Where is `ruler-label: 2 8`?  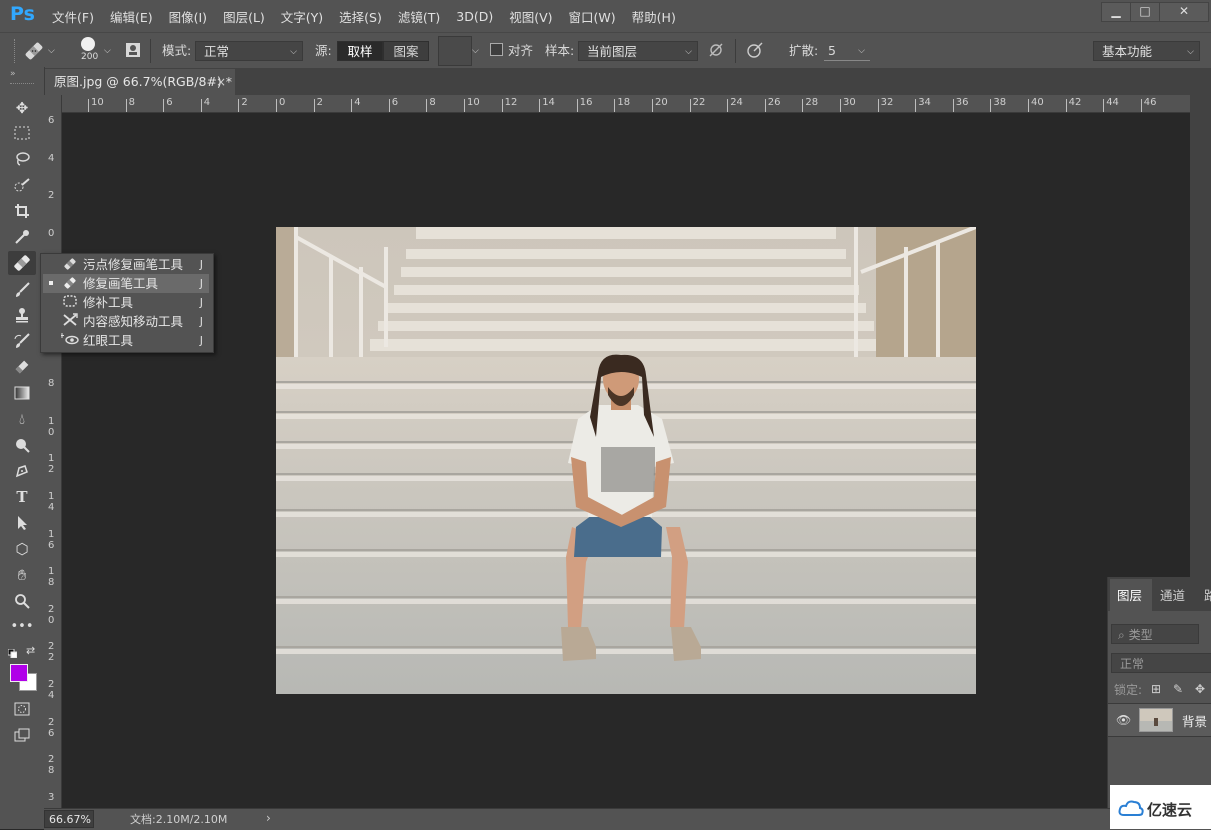
ruler-label: 2 8 is located at coordinates (51, 765).